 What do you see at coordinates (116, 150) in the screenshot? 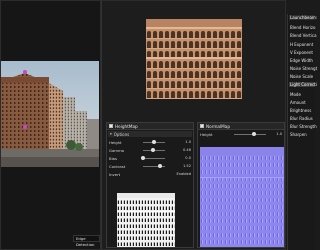
I see `param-gamma-label: Gamma` at bounding box center [116, 150].